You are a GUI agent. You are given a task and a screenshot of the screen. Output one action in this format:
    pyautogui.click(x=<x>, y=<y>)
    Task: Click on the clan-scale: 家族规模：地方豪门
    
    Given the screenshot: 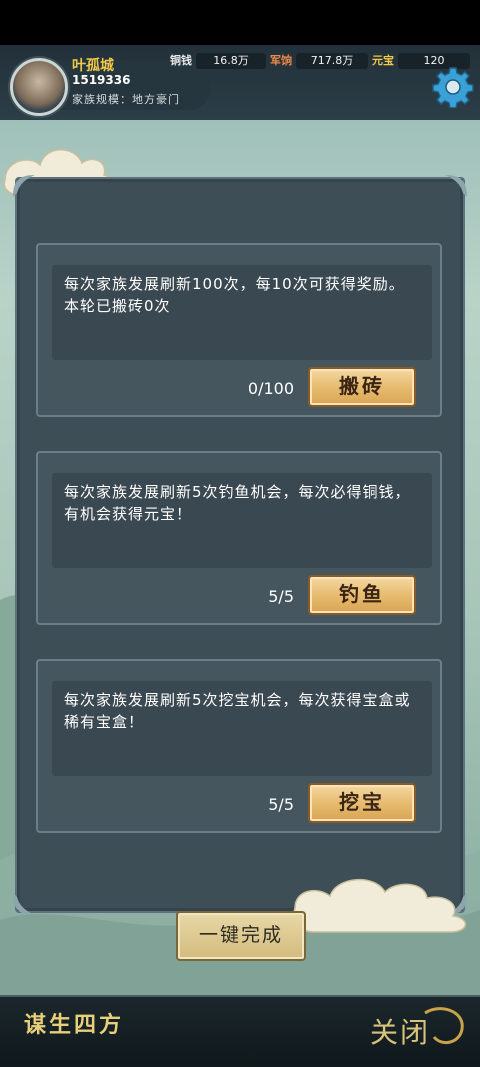 What is the action you would take?
    pyautogui.click(x=126, y=99)
    